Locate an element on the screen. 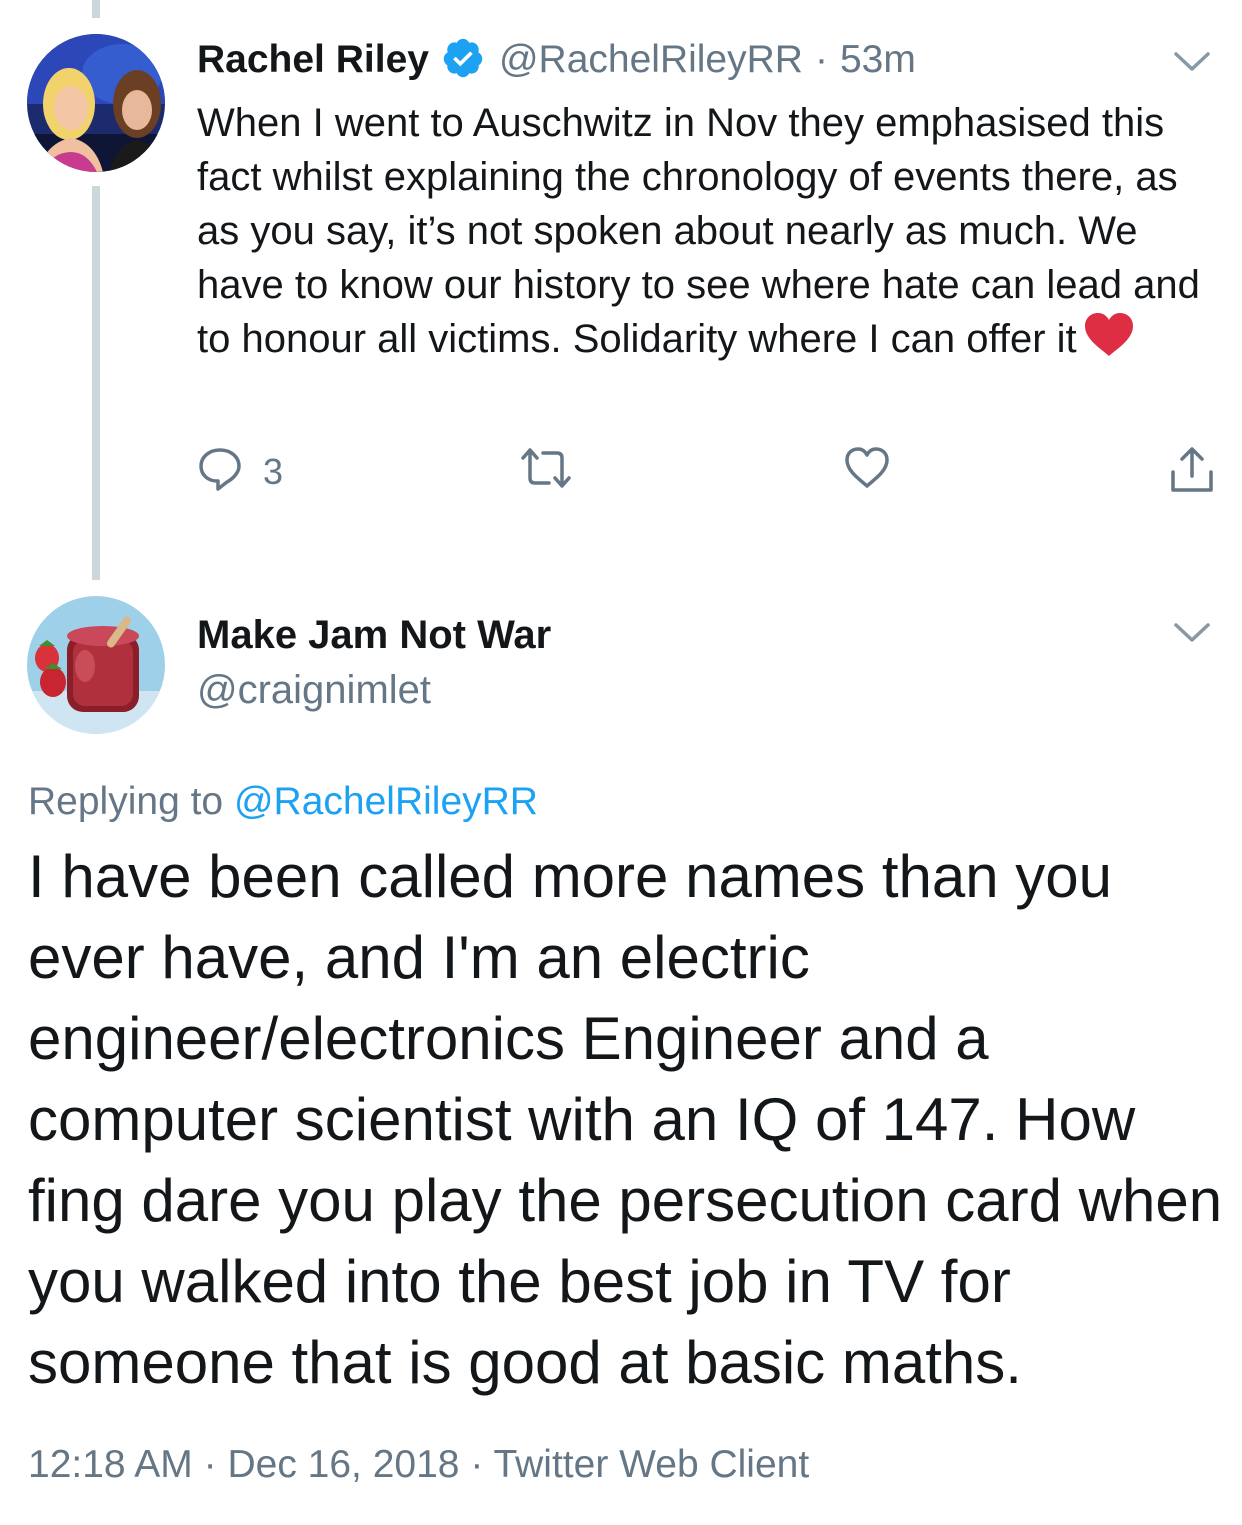 The image size is (1242, 1525). like-icon is located at coordinates (867, 470).